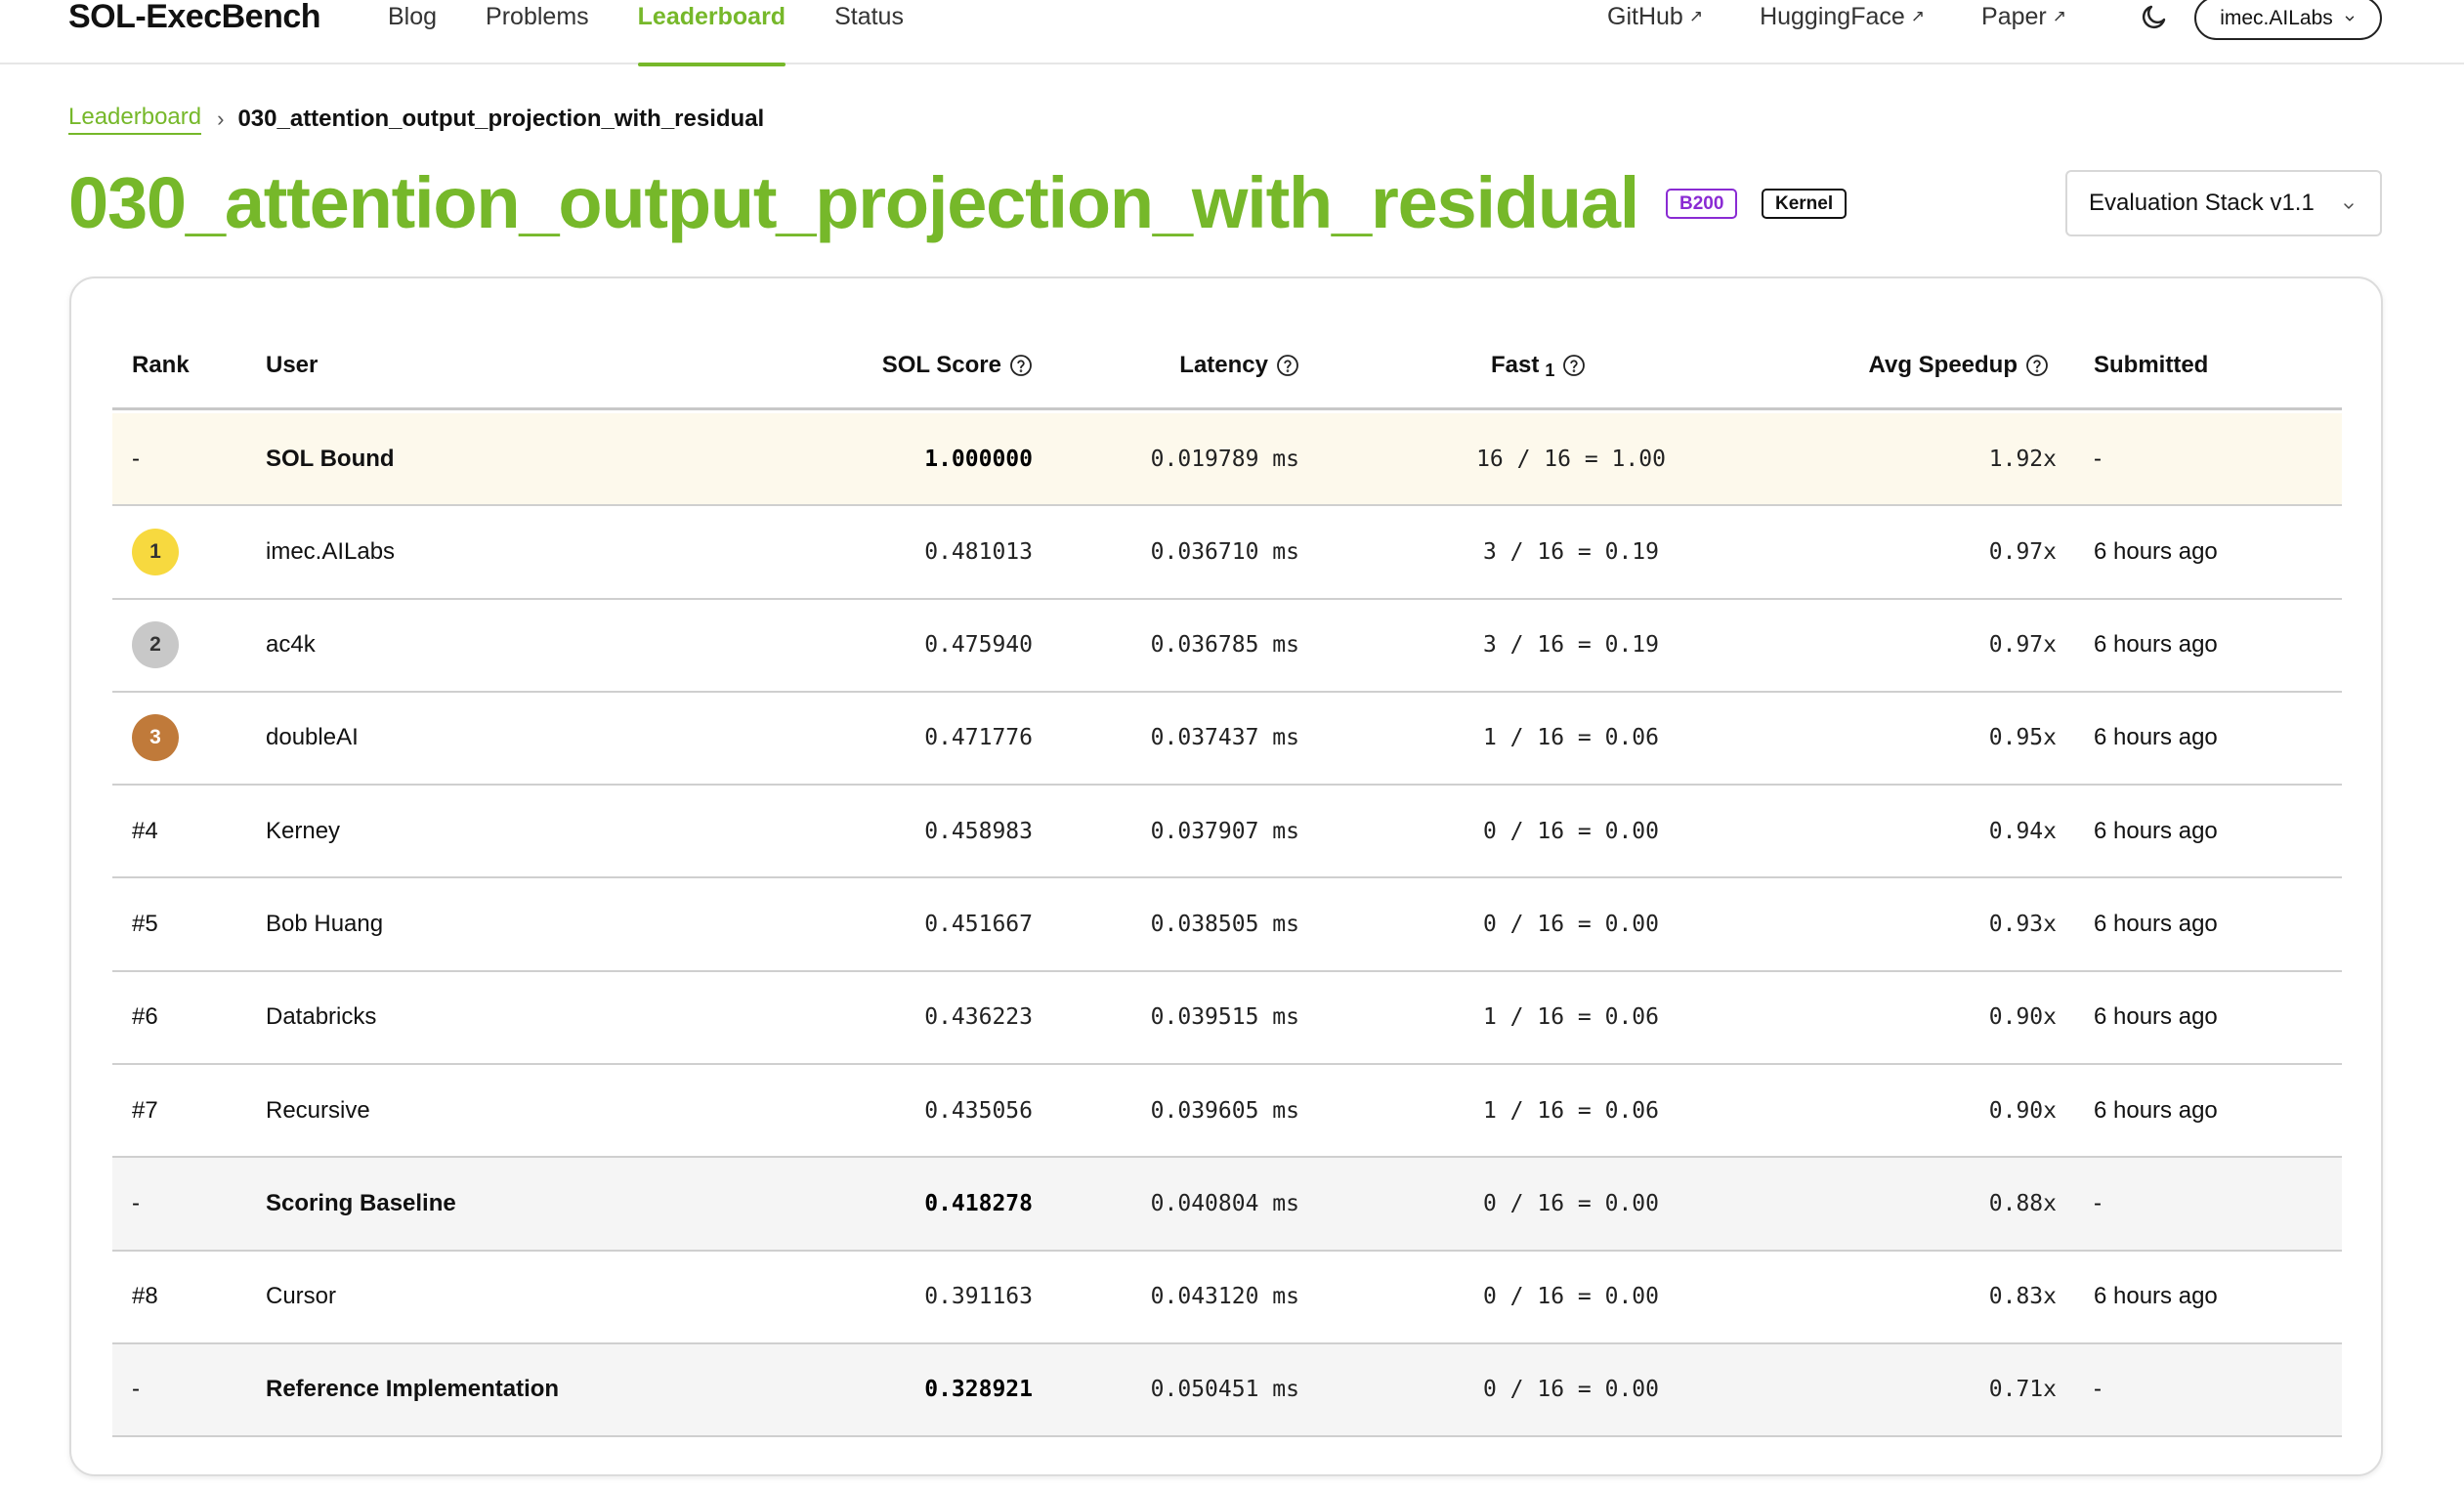 The height and width of the screenshot is (1489, 2464). I want to click on sol-score-cell: 0.481013, so click(978, 551).